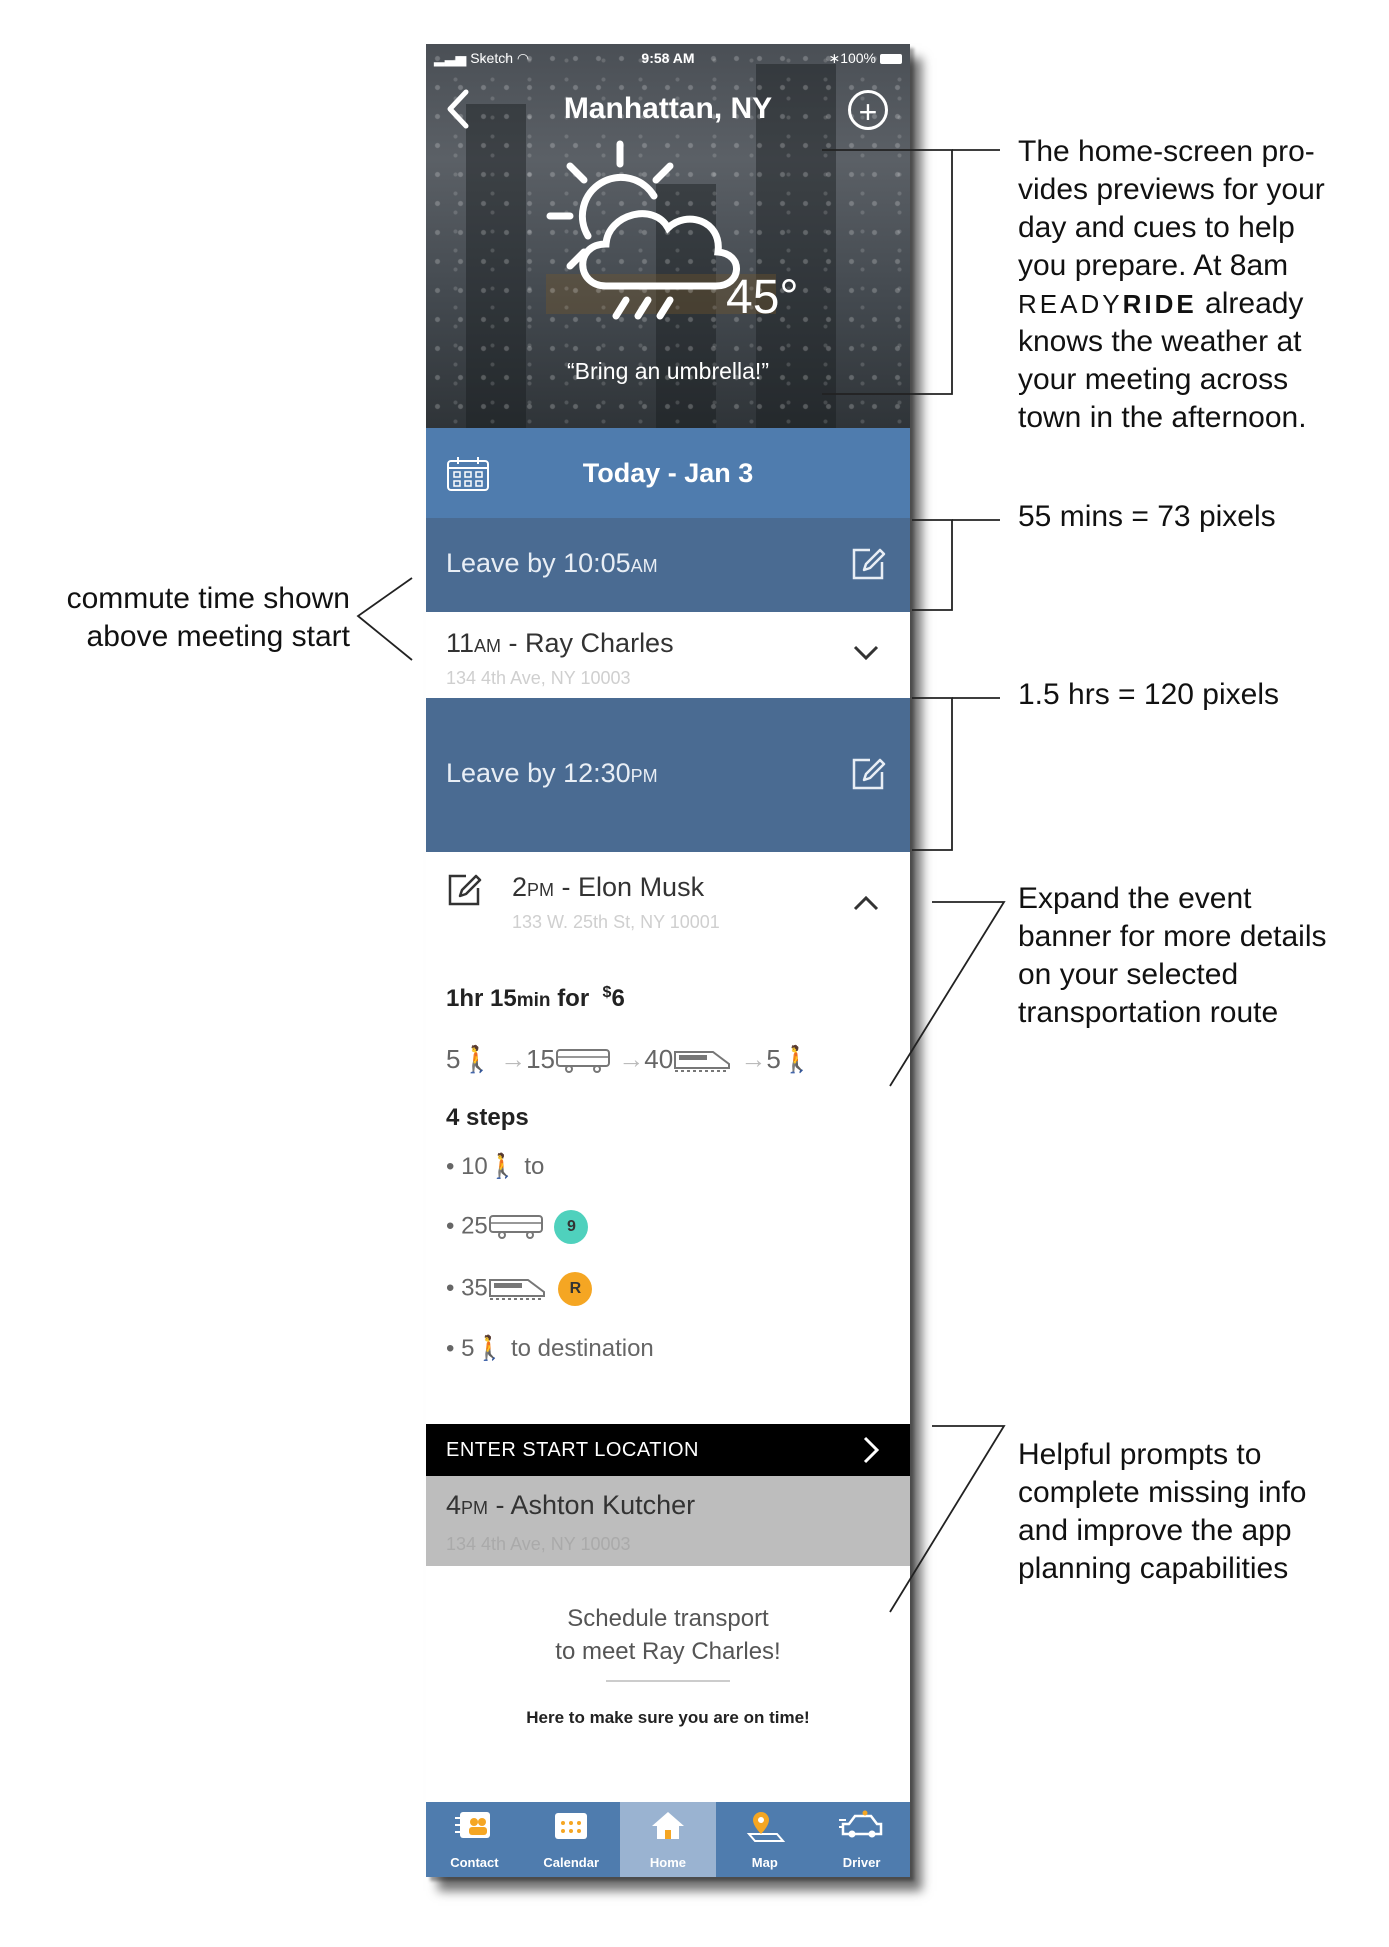 The width and height of the screenshot is (1389, 1947). What do you see at coordinates (384, 619) in the screenshot?
I see `leader-commute` at bounding box center [384, 619].